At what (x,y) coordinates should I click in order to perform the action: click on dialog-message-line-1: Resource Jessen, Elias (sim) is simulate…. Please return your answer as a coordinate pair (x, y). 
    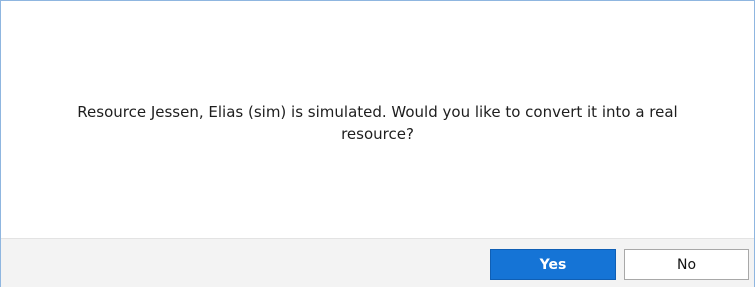
    Looking at the image, I should click on (377, 112).